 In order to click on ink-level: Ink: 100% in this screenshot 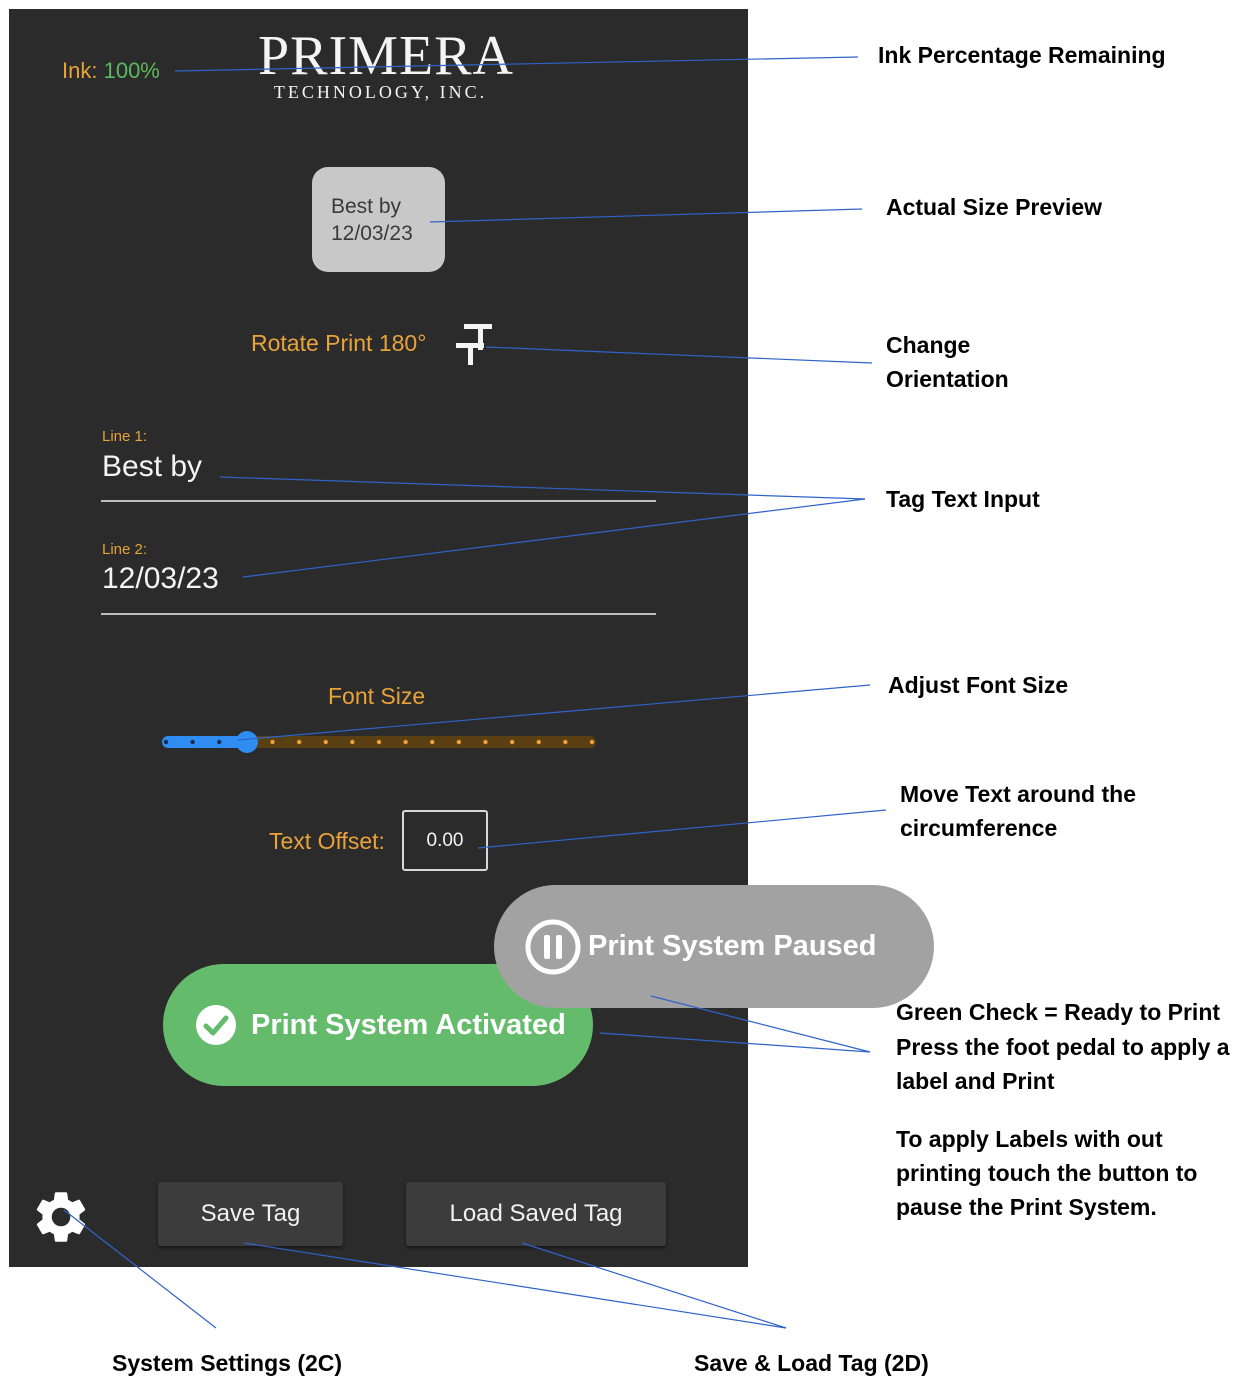, I will do `click(111, 71)`.